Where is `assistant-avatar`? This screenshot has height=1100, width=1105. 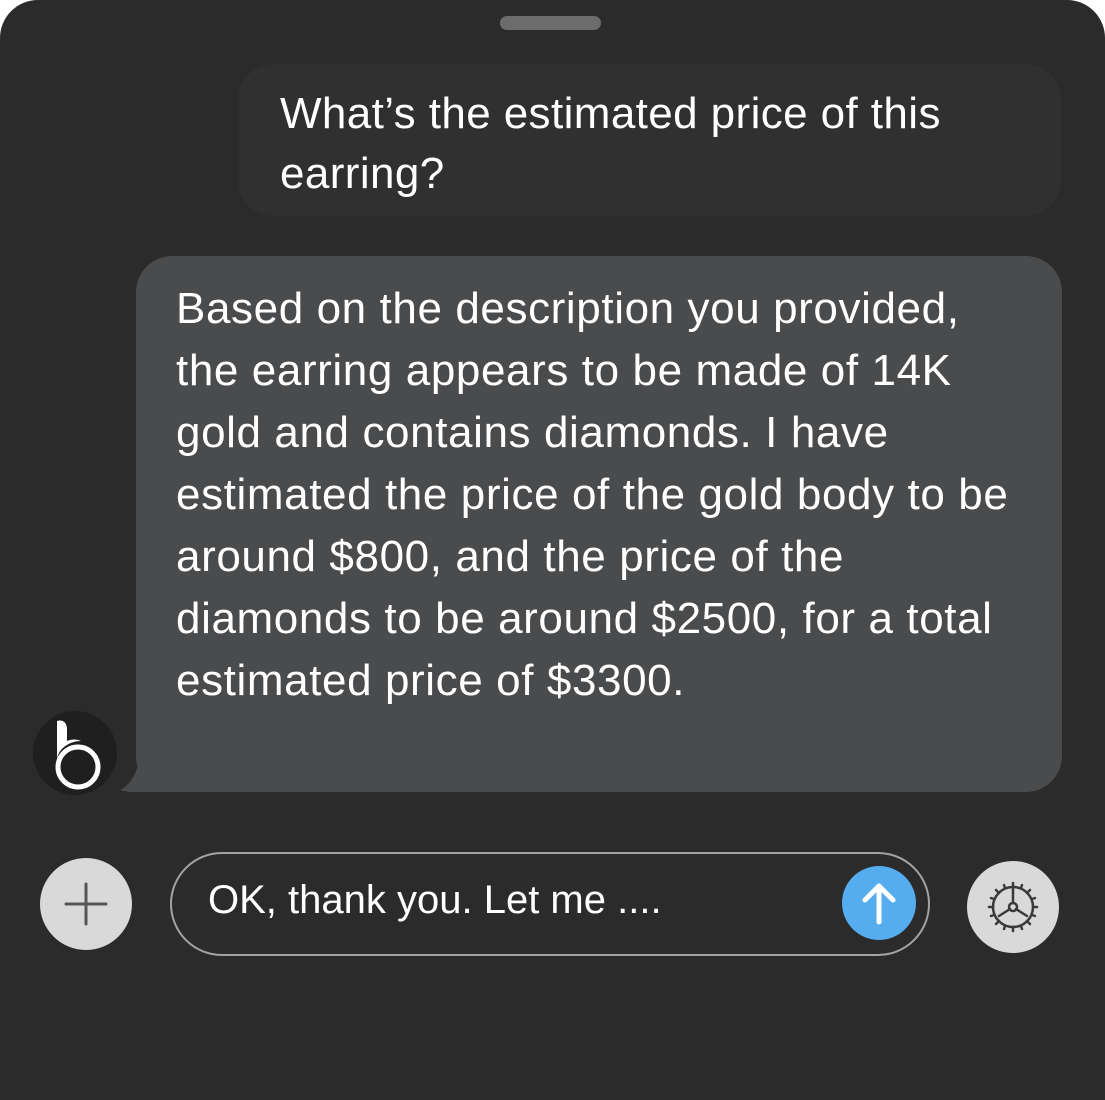 assistant-avatar is located at coordinates (75, 753).